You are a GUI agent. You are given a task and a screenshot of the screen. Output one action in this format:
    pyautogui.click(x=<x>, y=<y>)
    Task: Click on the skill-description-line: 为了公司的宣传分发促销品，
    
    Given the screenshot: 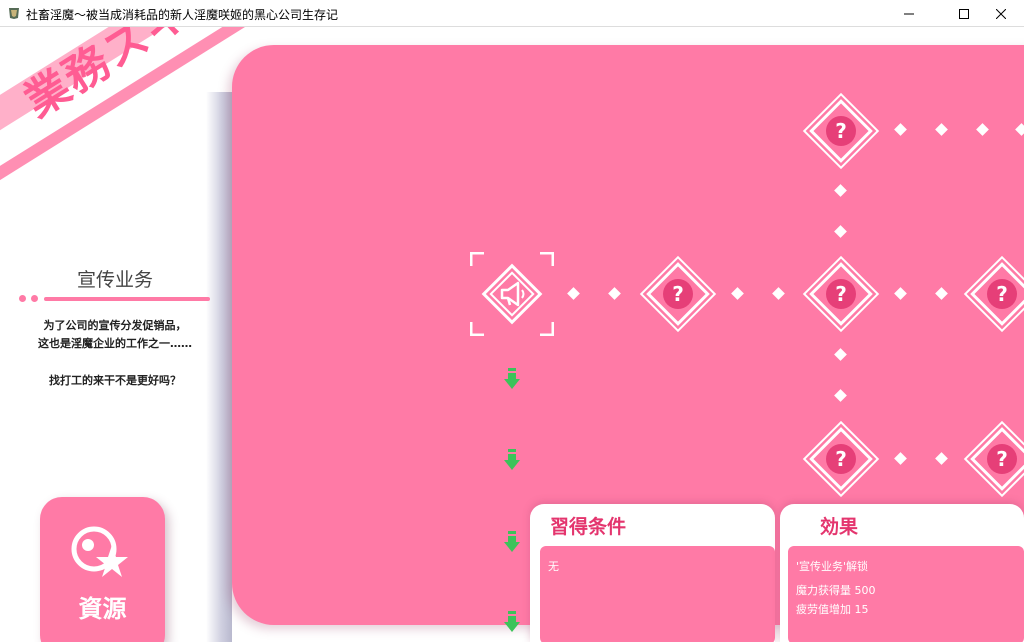 What is the action you would take?
    pyautogui.click(x=115, y=325)
    